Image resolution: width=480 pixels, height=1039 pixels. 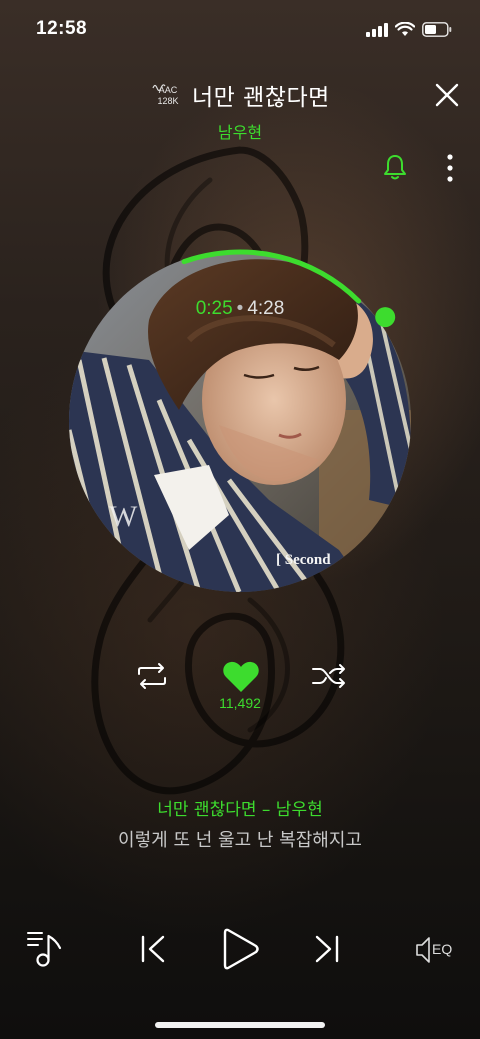 I want to click on home-indicator, so click(x=240, y=1025).